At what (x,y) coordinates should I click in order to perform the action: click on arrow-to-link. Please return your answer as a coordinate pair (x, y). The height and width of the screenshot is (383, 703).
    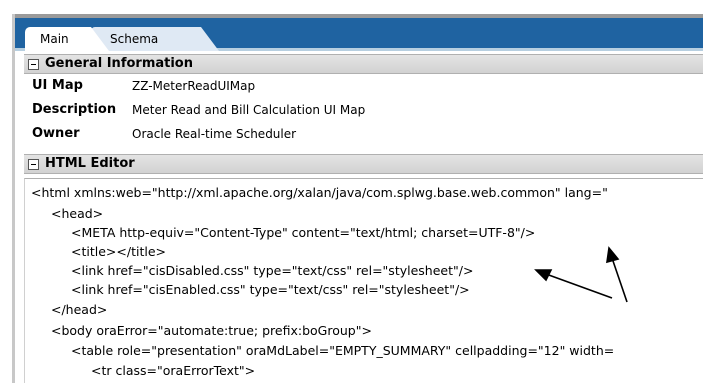
    Looking at the image, I should click on (573, 284).